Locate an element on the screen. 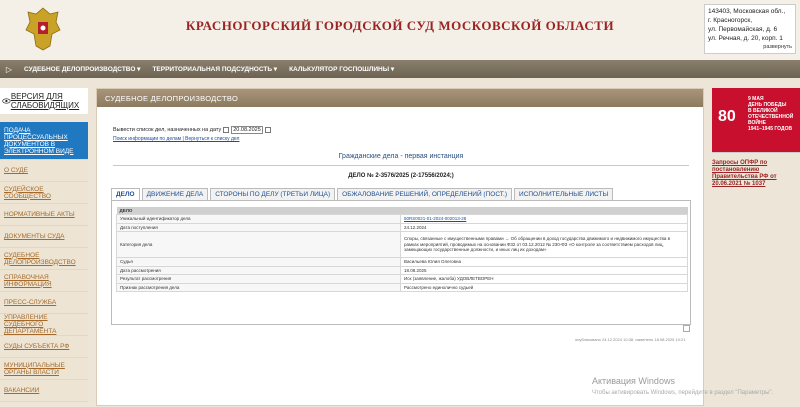 The width and height of the screenshot is (800, 407). row-label: Уникальный идентификатор дела is located at coordinates (258, 219).